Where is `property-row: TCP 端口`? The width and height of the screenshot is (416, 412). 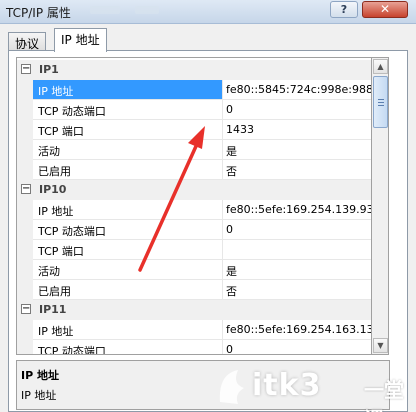
property-row: TCP 端口 is located at coordinates (194, 250).